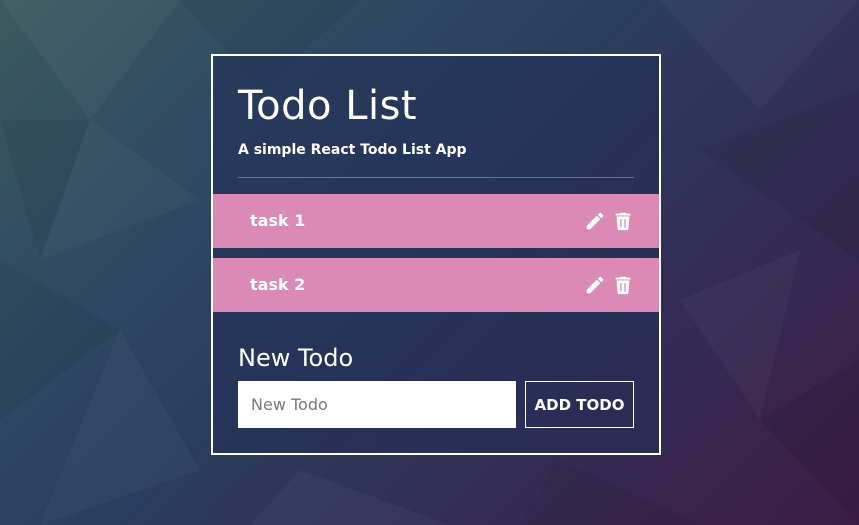 Image resolution: width=859 pixels, height=525 pixels. What do you see at coordinates (296, 358) in the screenshot?
I see `new-todo-heading: New Todo` at bounding box center [296, 358].